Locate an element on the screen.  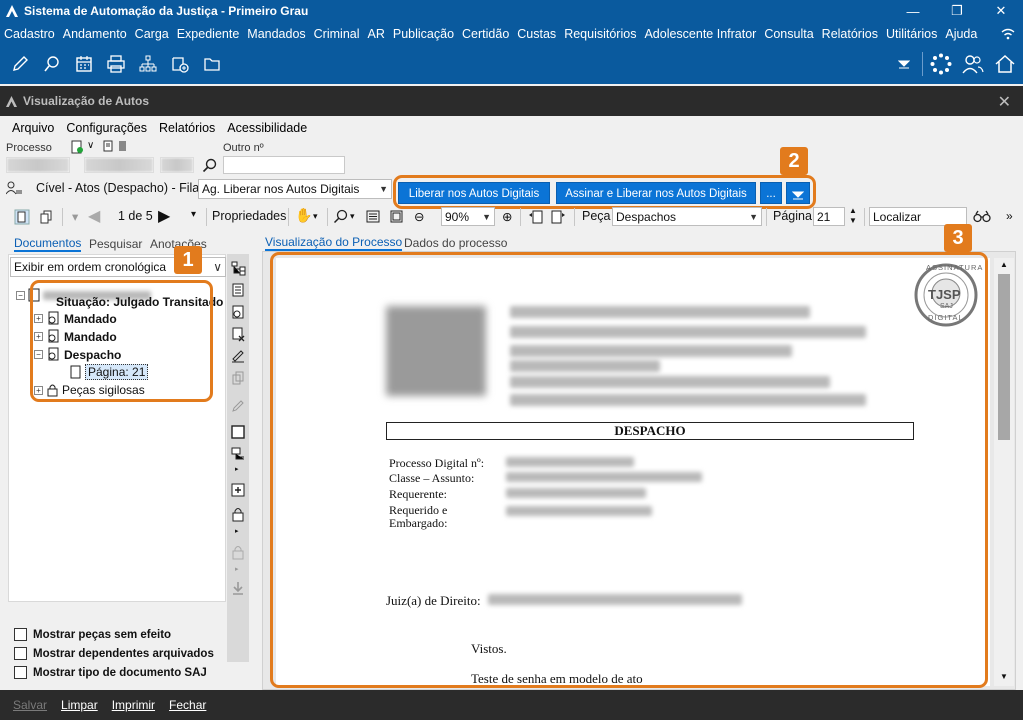
select-tool-icon is located at coordinates (22, 217).